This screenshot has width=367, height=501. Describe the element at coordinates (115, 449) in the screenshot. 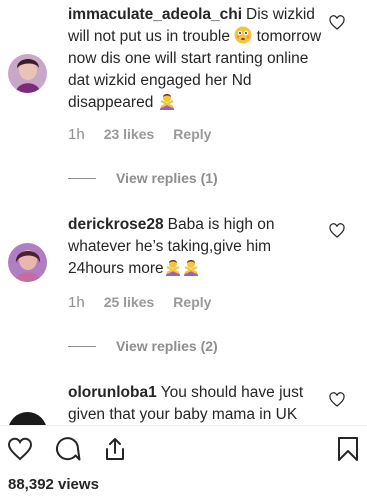

I see `share-icon` at that location.